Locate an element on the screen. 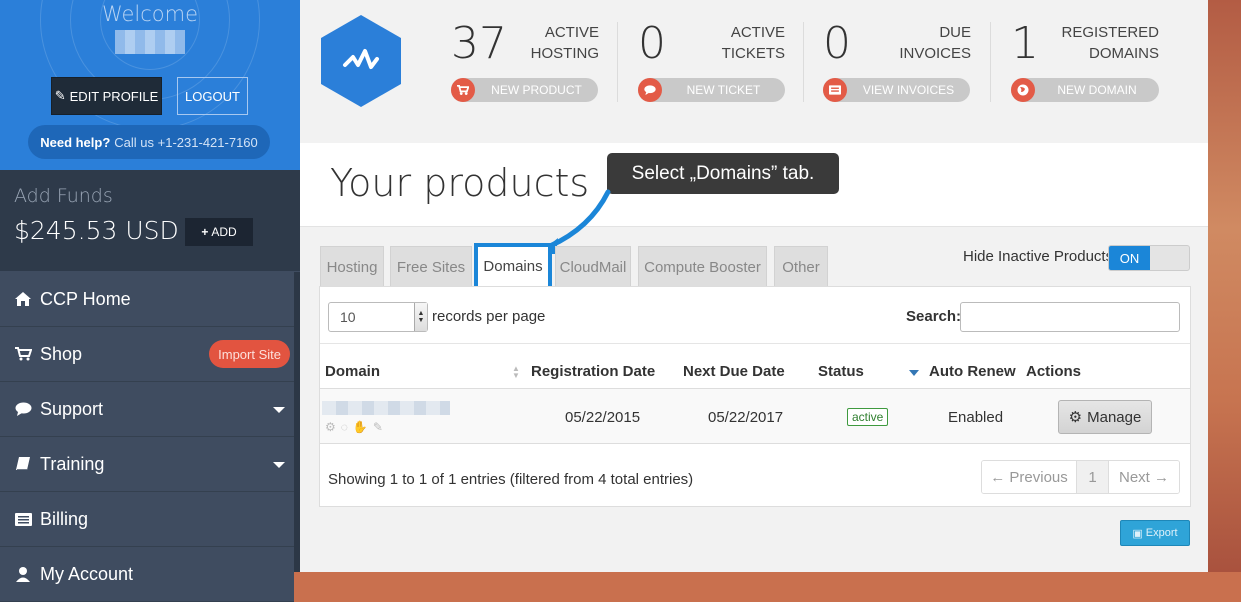  stat-value: 0 is located at coordinates (652, 43).